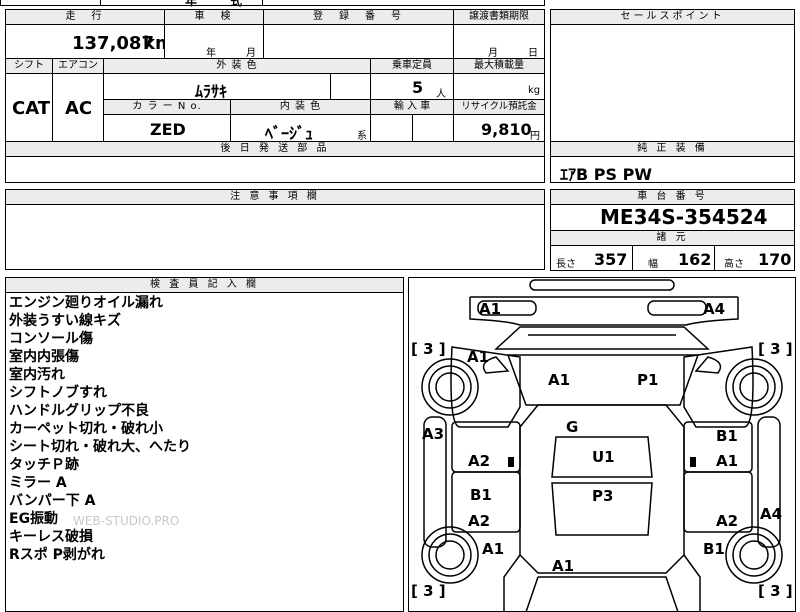  What do you see at coordinates (44, 357) in the screenshot?
I see `note-line: 室内内張傷` at bounding box center [44, 357].